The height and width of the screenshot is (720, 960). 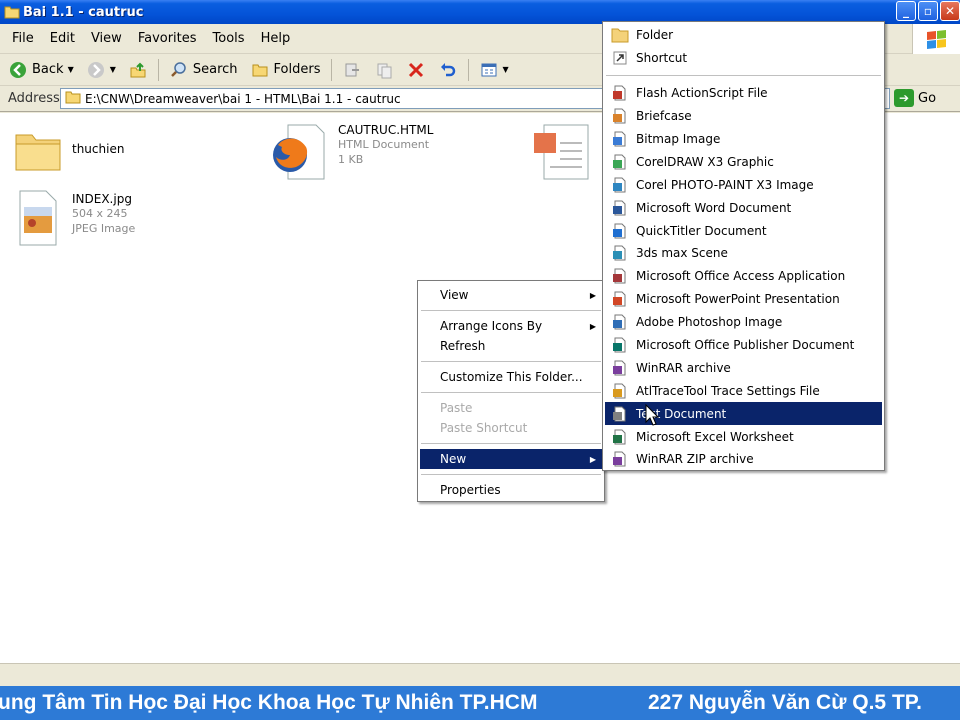 I want to click on new-item-label: WinRAR ZIP archive, so click(x=695, y=459).